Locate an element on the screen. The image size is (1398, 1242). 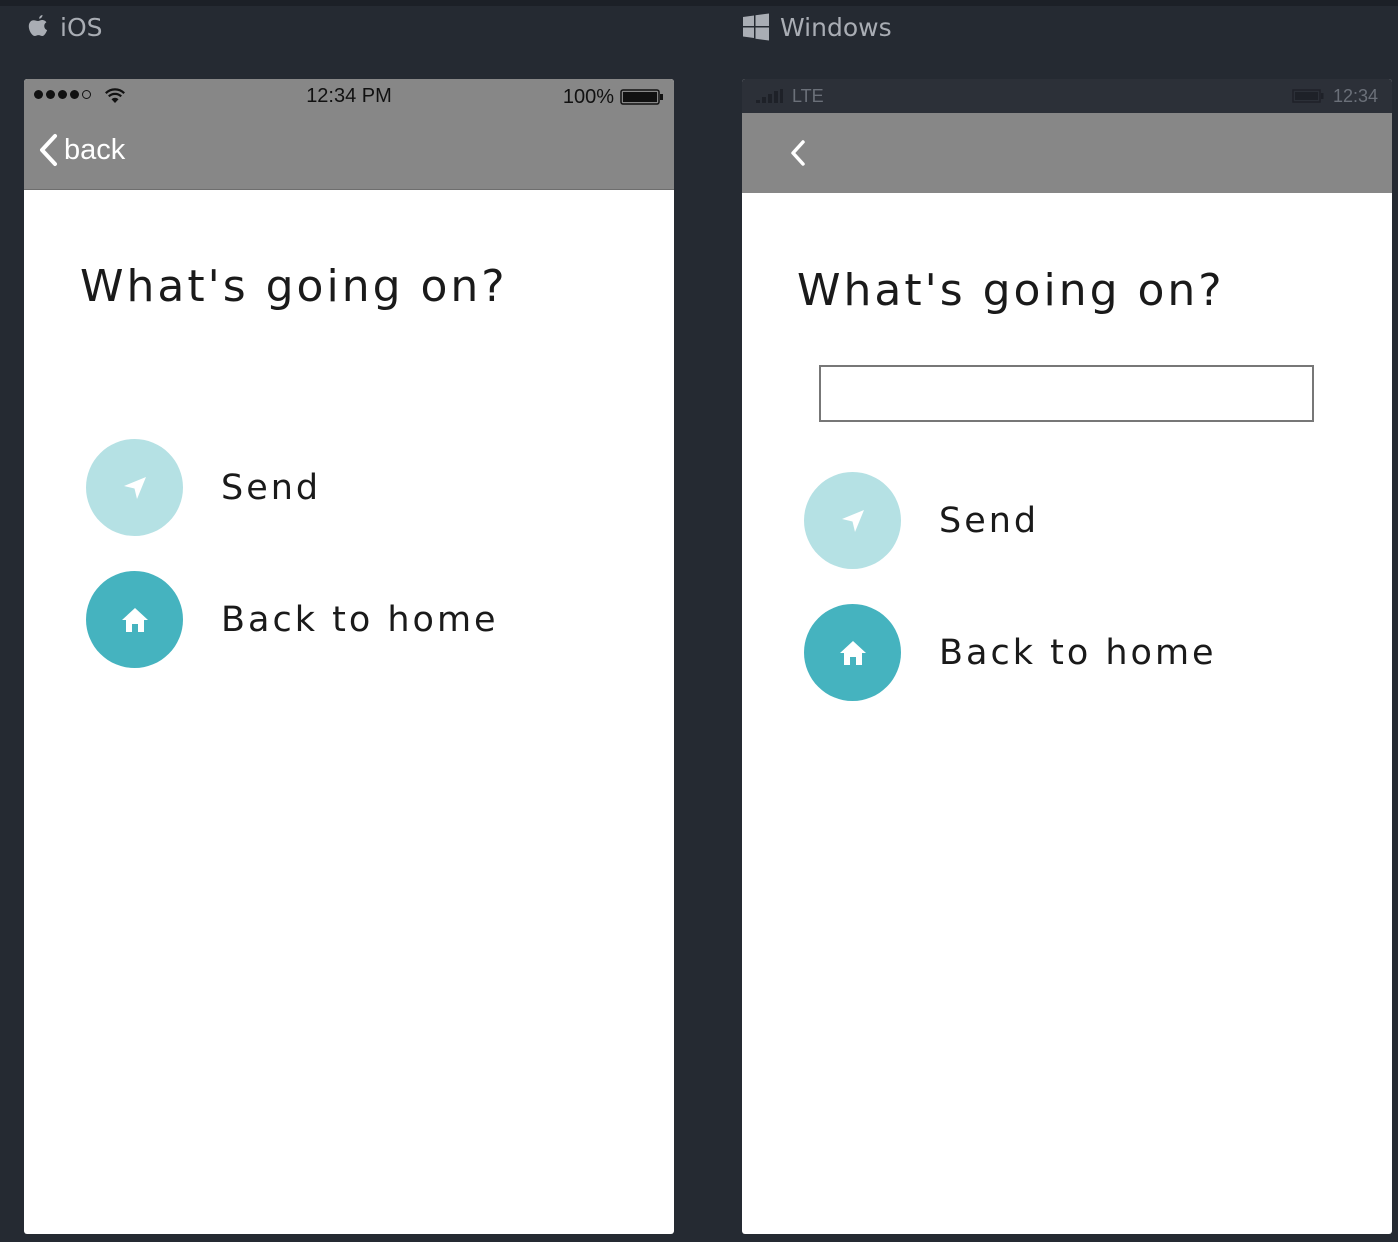
windows-navigation-bar is located at coordinates (1067, 153).